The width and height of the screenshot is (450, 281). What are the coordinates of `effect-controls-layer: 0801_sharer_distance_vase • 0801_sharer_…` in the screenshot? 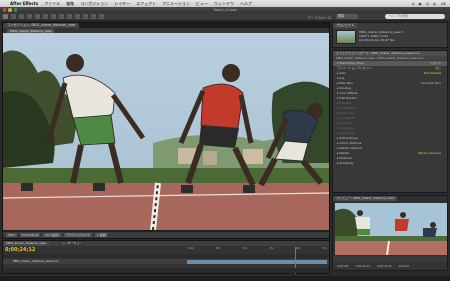 It's located at (390, 58).